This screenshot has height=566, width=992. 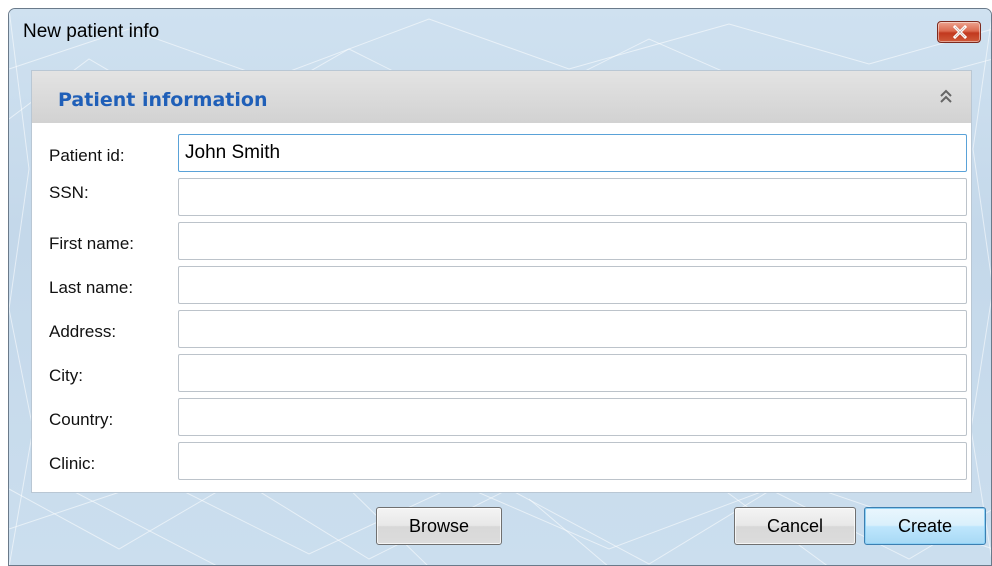 What do you see at coordinates (439, 526) in the screenshot?
I see `browse-button: Browse` at bounding box center [439, 526].